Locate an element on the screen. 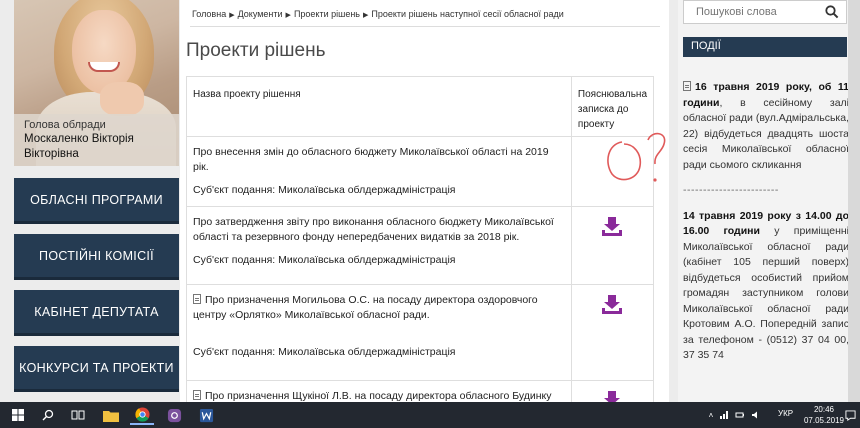 The width and height of the screenshot is (860, 428). clock-date: 07.05.2019 is located at coordinates (823, 420).